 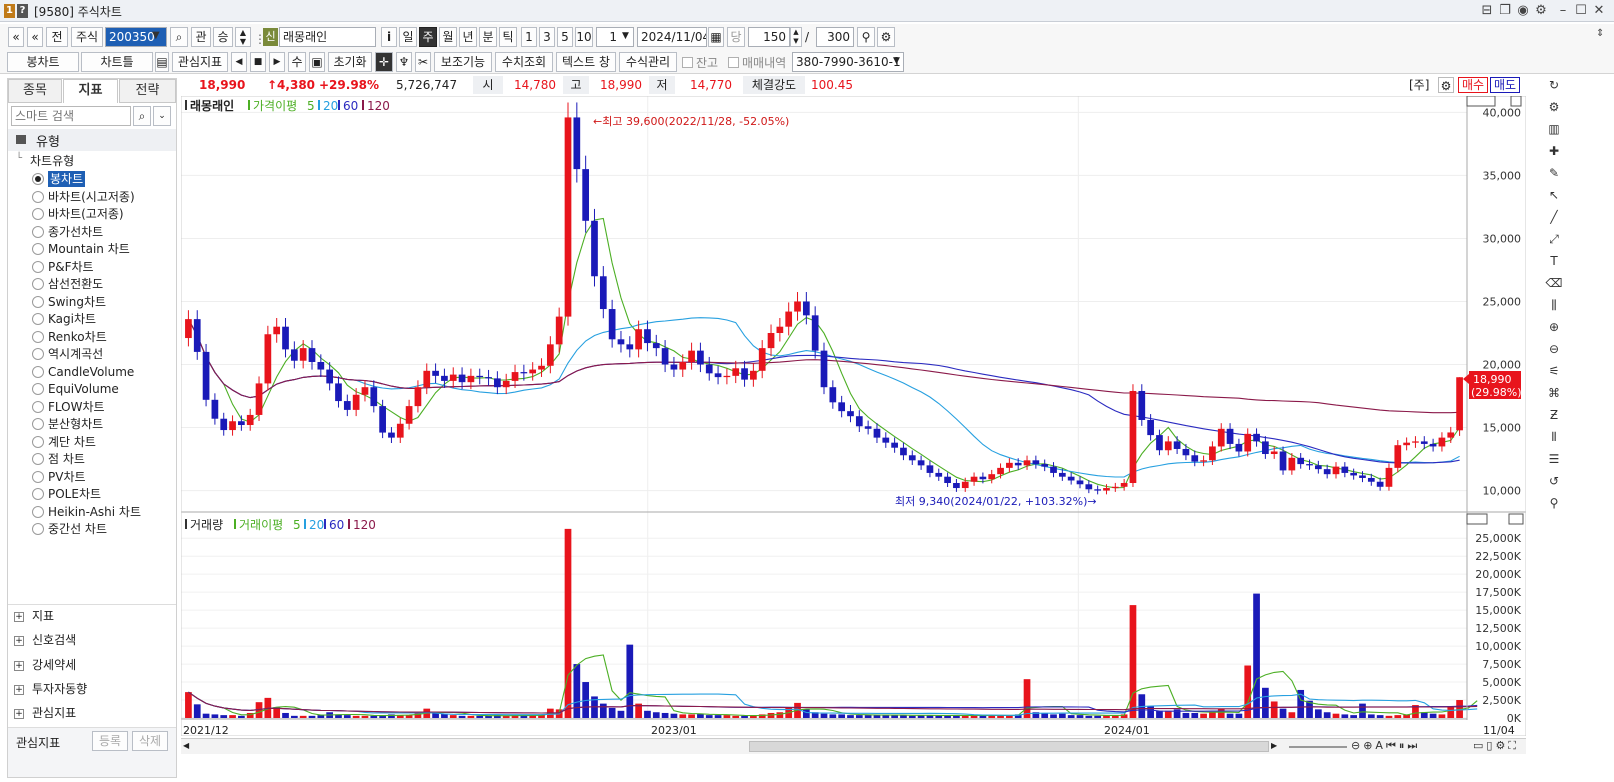 I want to click on tab-strategy: 전략, so click(x=147, y=91).